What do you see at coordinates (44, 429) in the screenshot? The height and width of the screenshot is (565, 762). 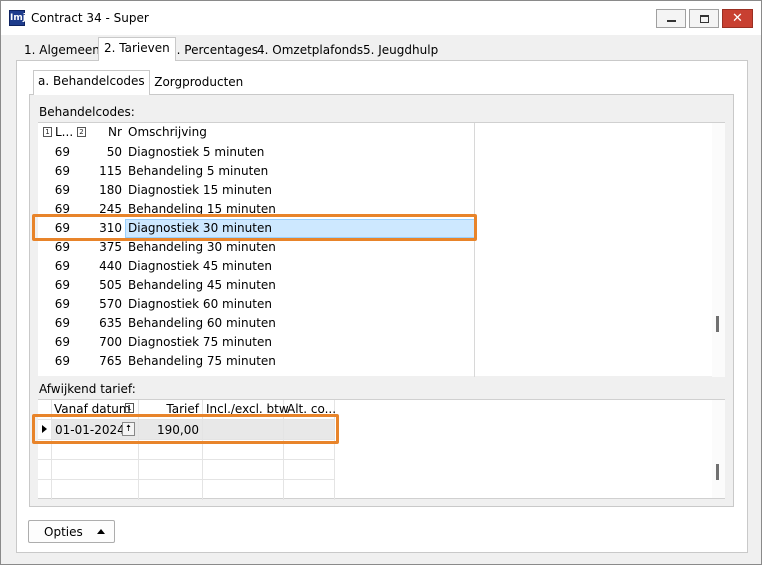 I see `row-pointer-icon` at bounding box center [44, 429].